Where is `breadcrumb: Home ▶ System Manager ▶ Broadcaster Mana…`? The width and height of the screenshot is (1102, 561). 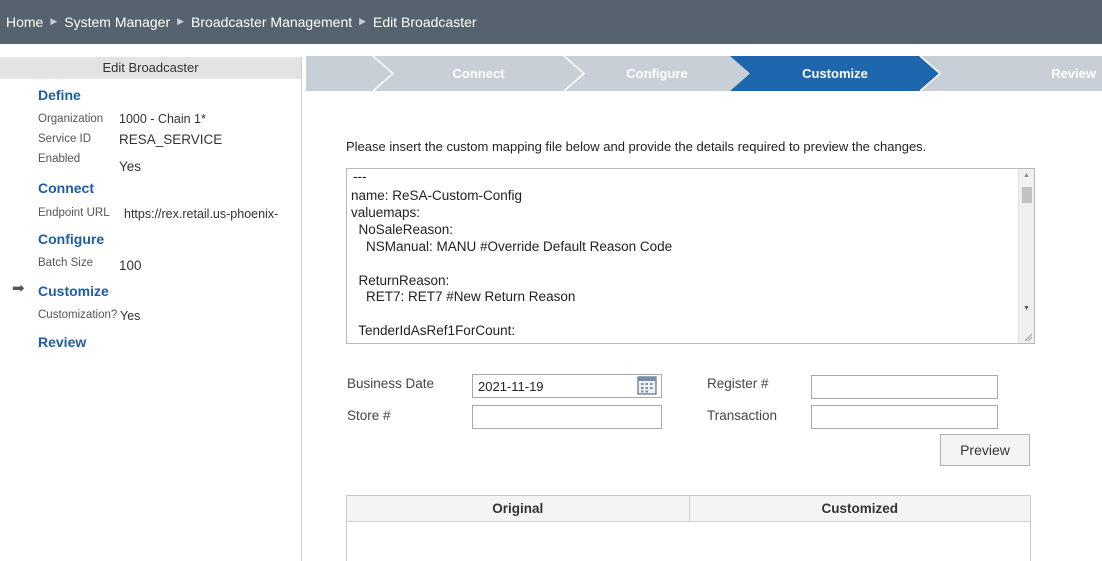 breadcrumb: Home ▶ System Manager ▶ Broadcaster Mana… is located at coordinates (551, 22).